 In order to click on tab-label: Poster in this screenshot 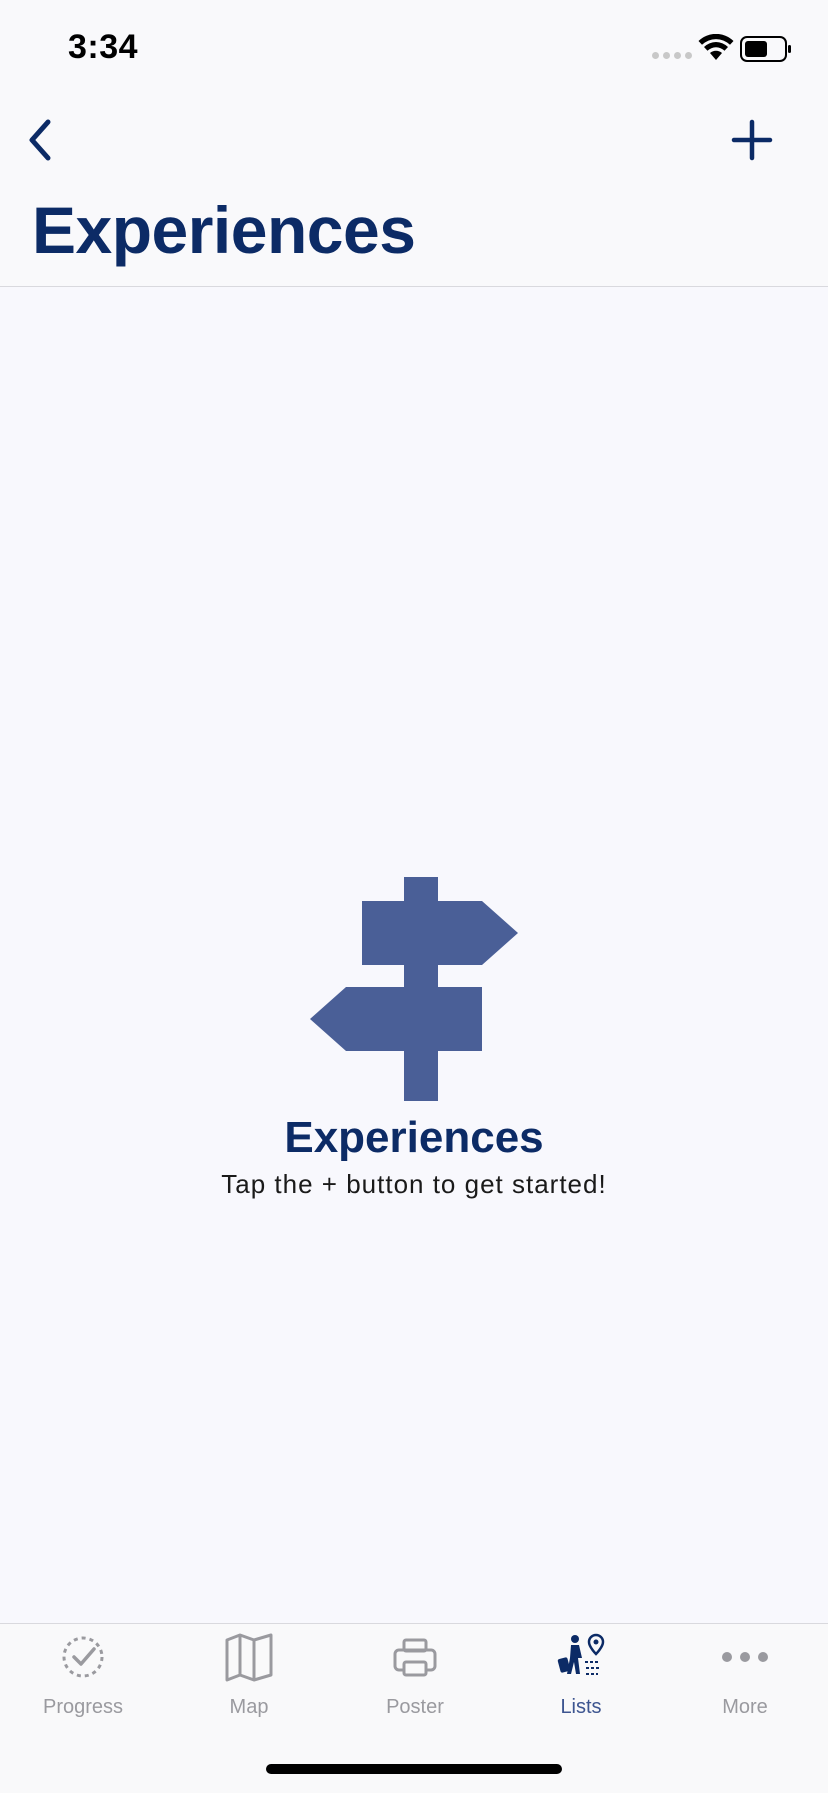, I will do `click(415, 1707)`.